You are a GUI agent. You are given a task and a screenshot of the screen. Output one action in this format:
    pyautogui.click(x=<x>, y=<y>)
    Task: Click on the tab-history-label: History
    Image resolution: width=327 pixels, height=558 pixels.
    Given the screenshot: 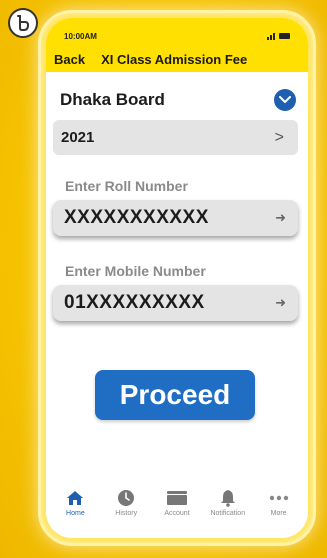 What is the action you would take?
    pyautogui.click(x=126, y=513)
    